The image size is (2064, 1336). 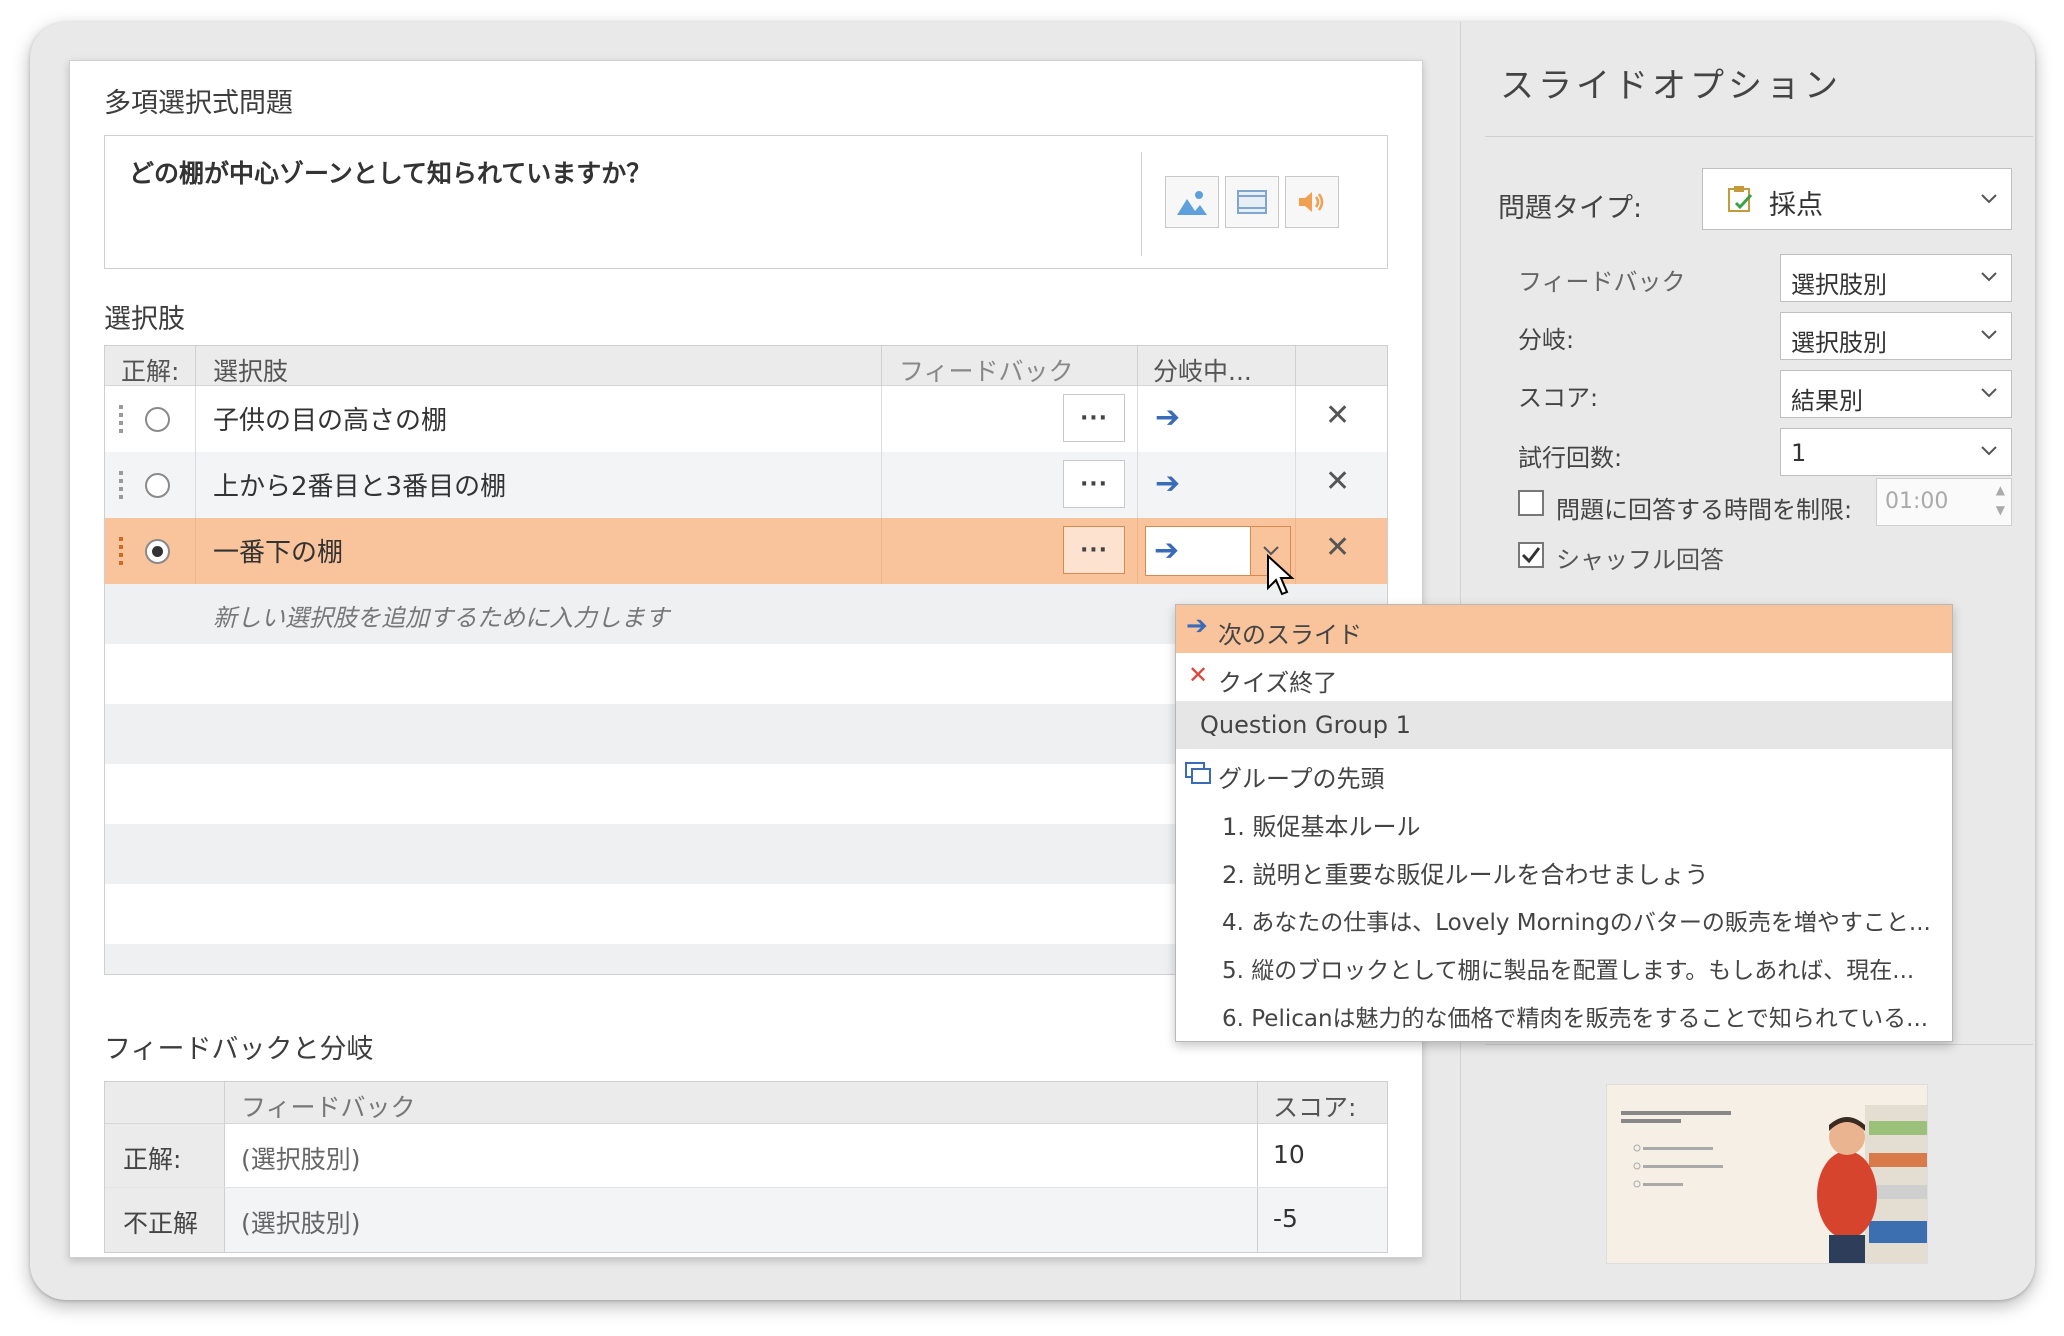 What do you see at coordinates (1564, 677) in the screenshot?
I see `menu-item-end-quiz: ✕ クイズ終了` at bounding box center [1564, 677].